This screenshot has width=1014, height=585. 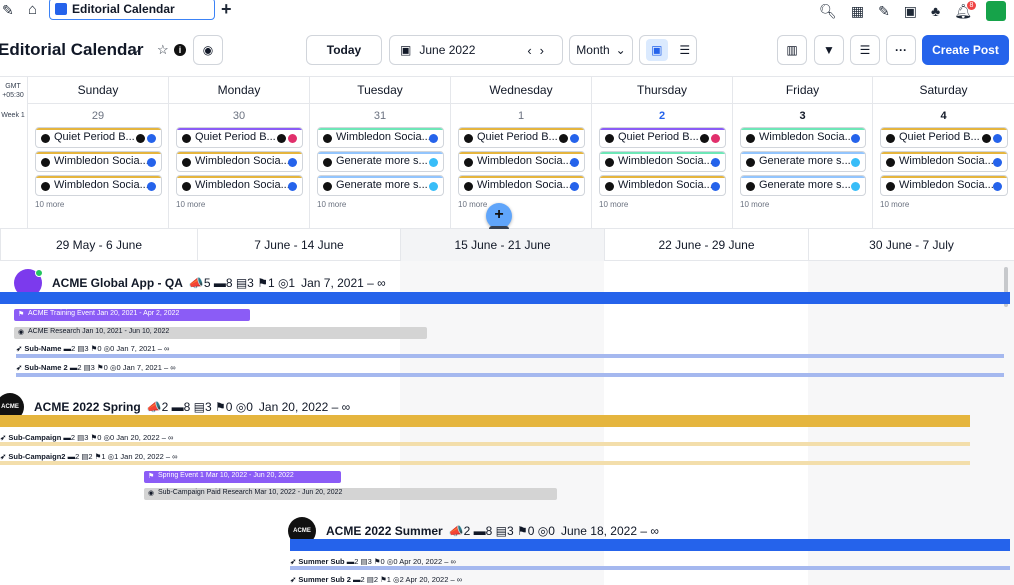 What do you see at coordinates (180, 50) in the screenshot?
I see `info-icon: i` at bounding box center [180, 50].